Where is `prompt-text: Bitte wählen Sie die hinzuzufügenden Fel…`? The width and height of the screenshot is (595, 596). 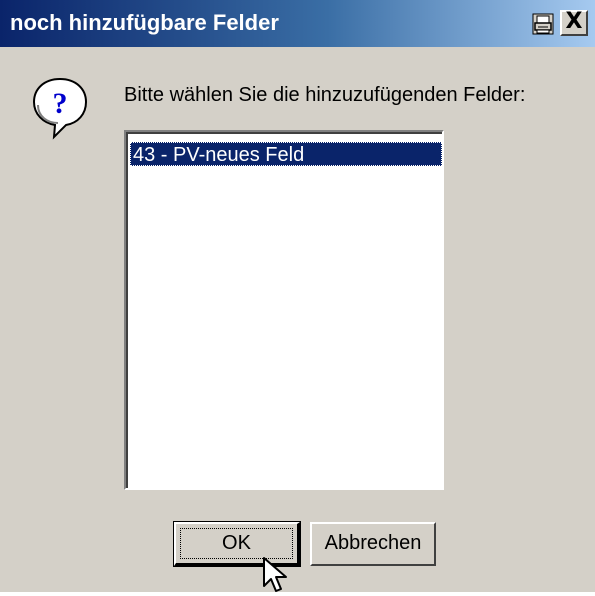
prompt-text: Bitte wählen Sie die hinzuzufügenden Fel… is located at coordinates (325, 95).